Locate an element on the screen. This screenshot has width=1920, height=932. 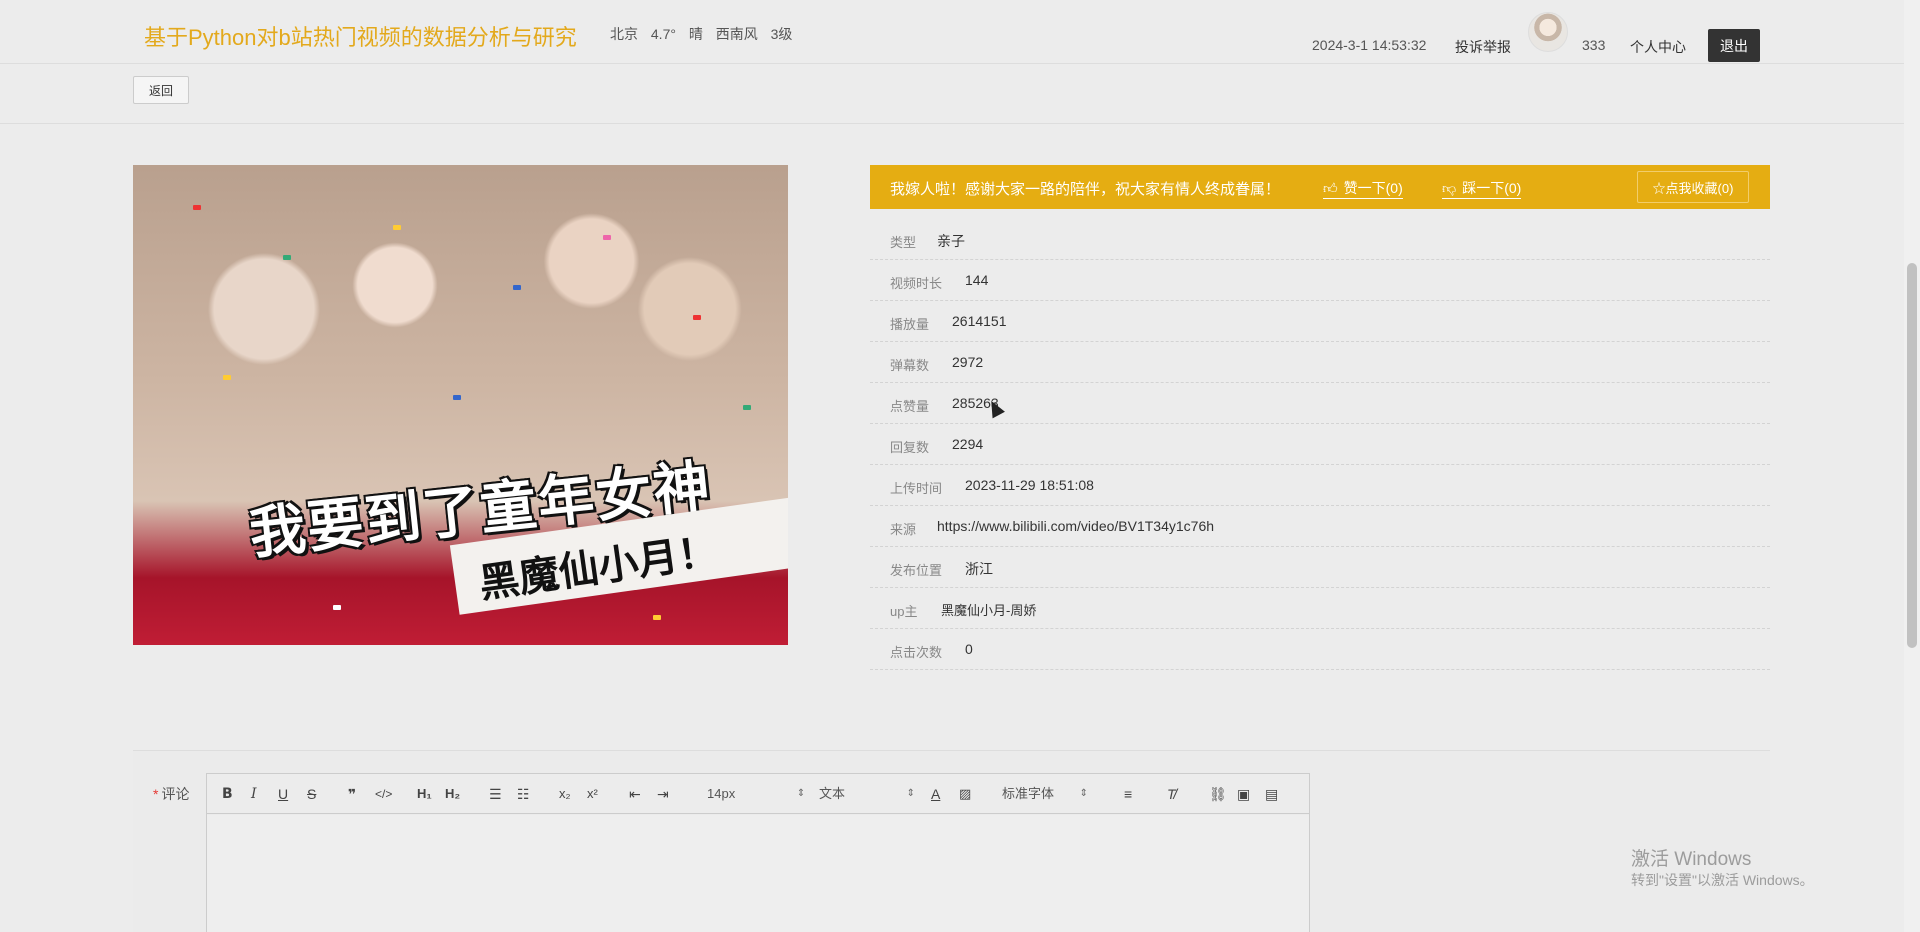
superscript-icon: x² is located at coordinates (592, 794).